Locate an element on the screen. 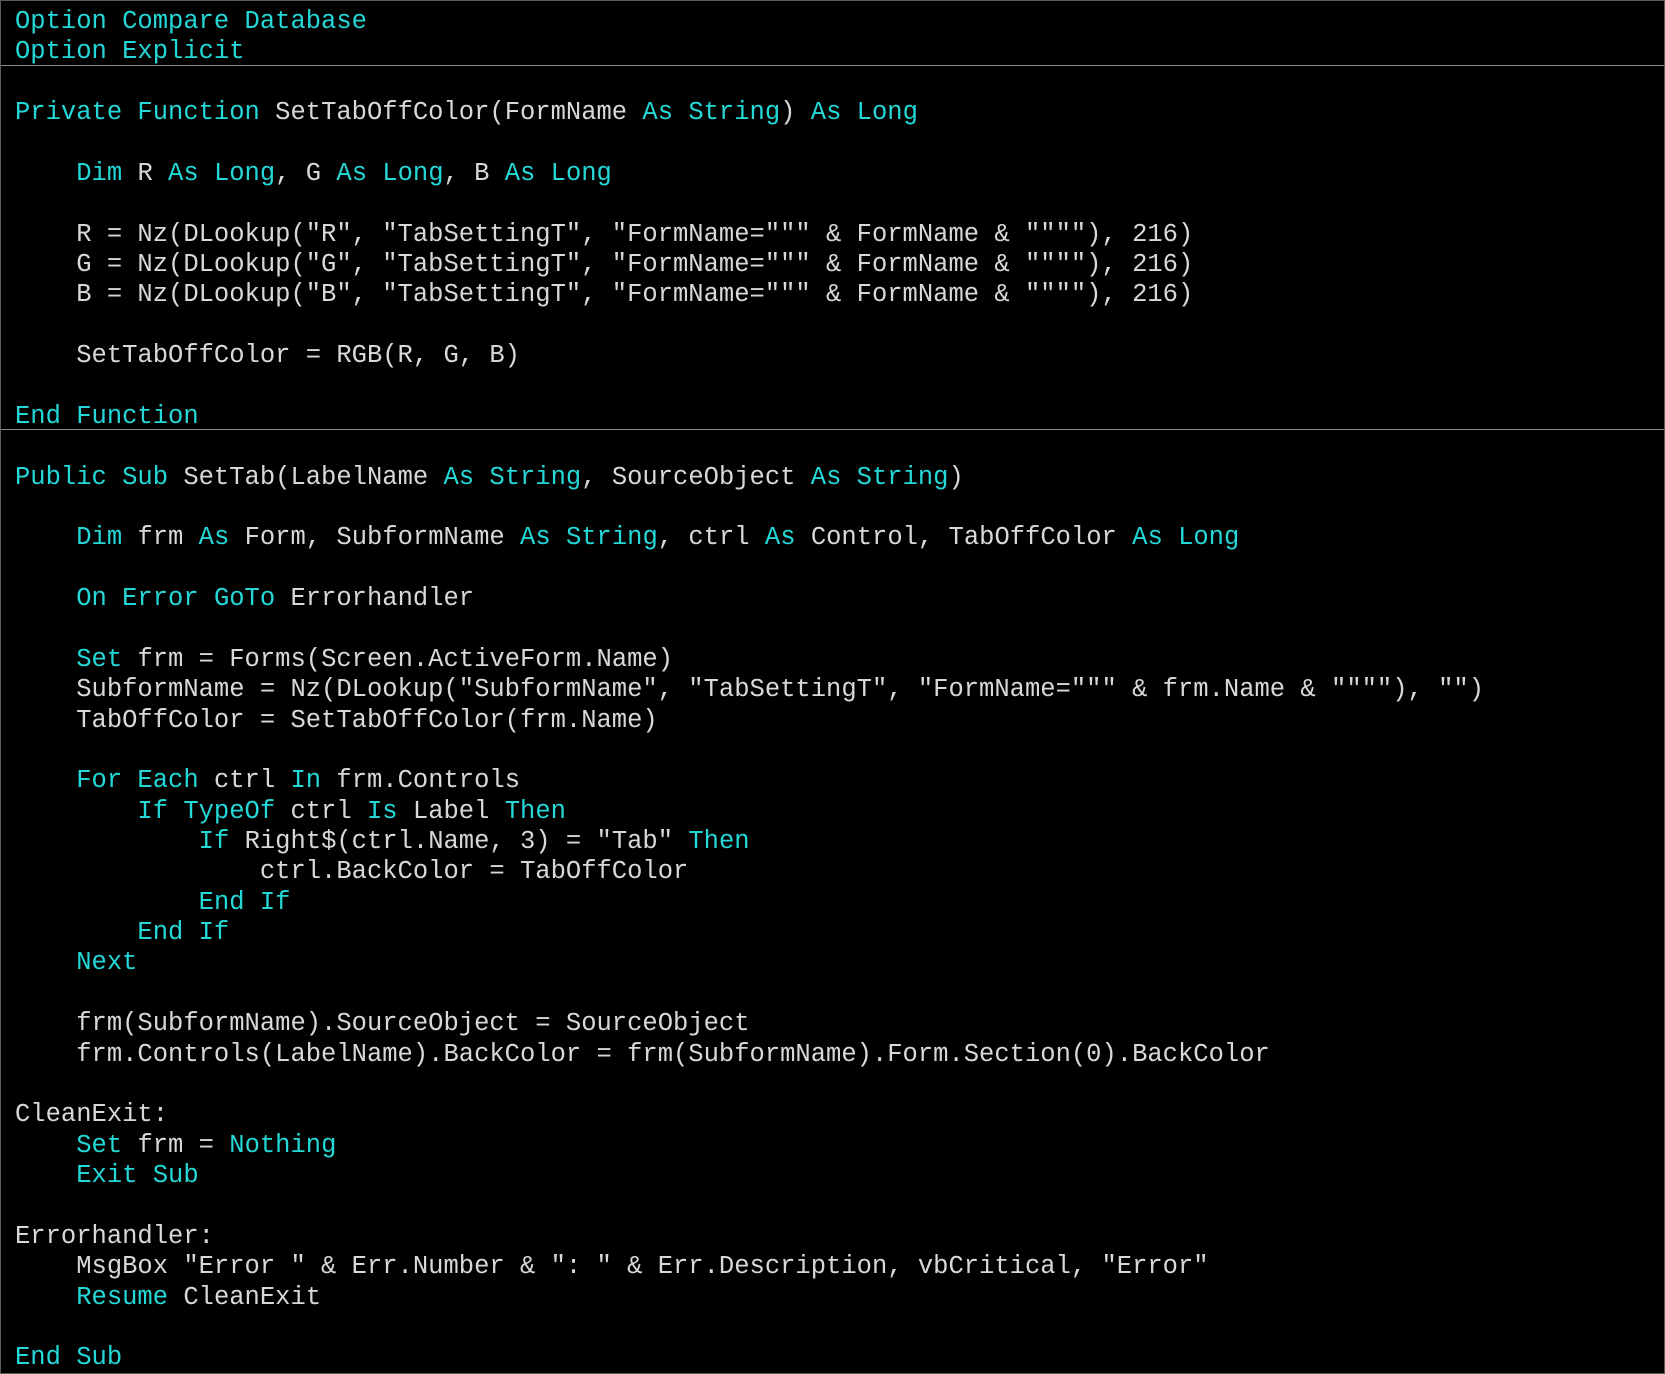 This screenshot has width=1665, height=1374. code-text: frm = is located at coordinates (183, 1145).